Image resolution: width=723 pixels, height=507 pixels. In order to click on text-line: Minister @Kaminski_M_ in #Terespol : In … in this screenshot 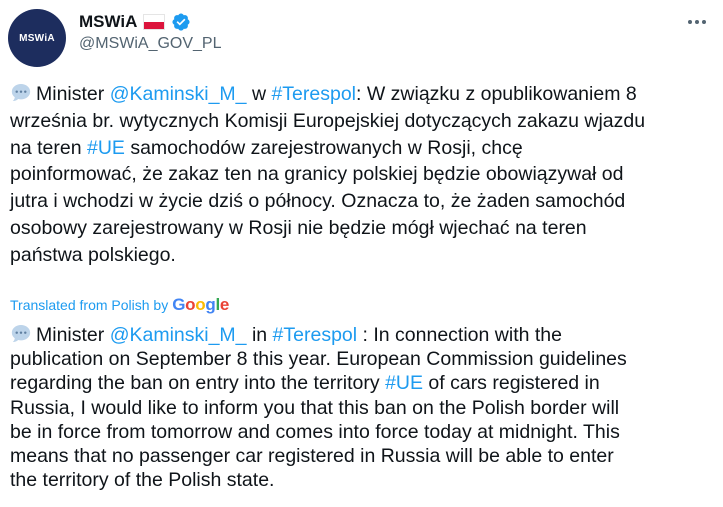, I will do `click(362, 334)`.